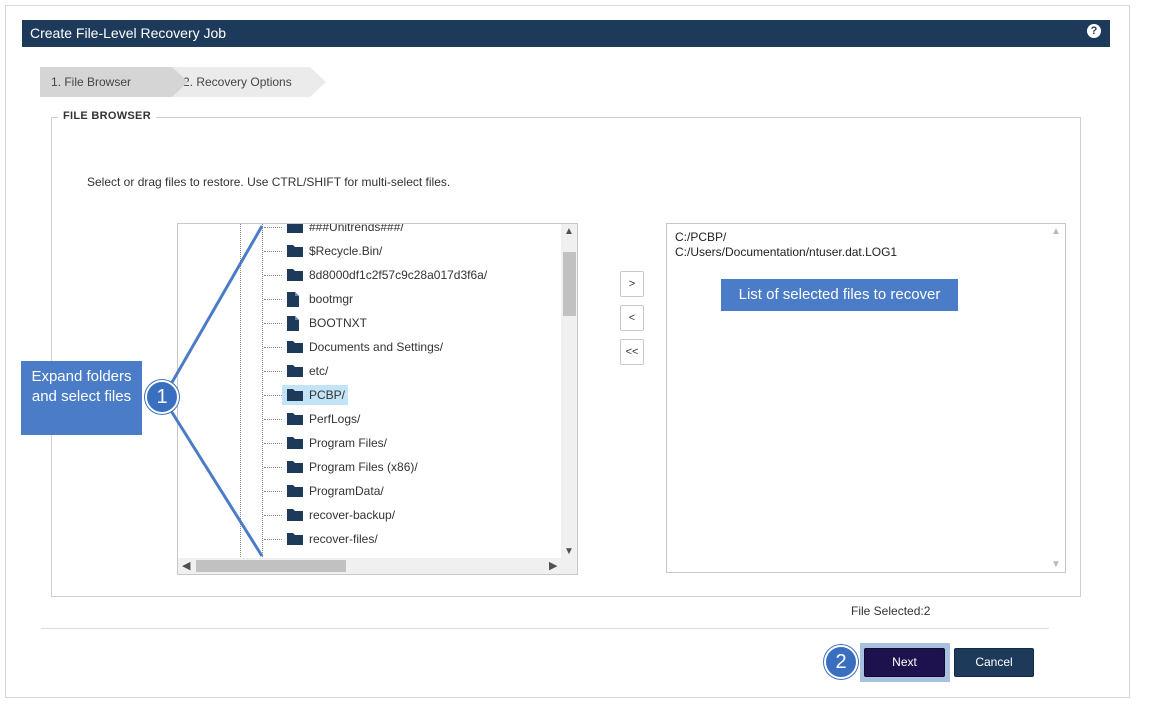 The width and height of the screenshot is (1160, 722). I want to click on tree-row: 8d8000df1c2f57c9c28a017d3f6a/, so click(368, 275).